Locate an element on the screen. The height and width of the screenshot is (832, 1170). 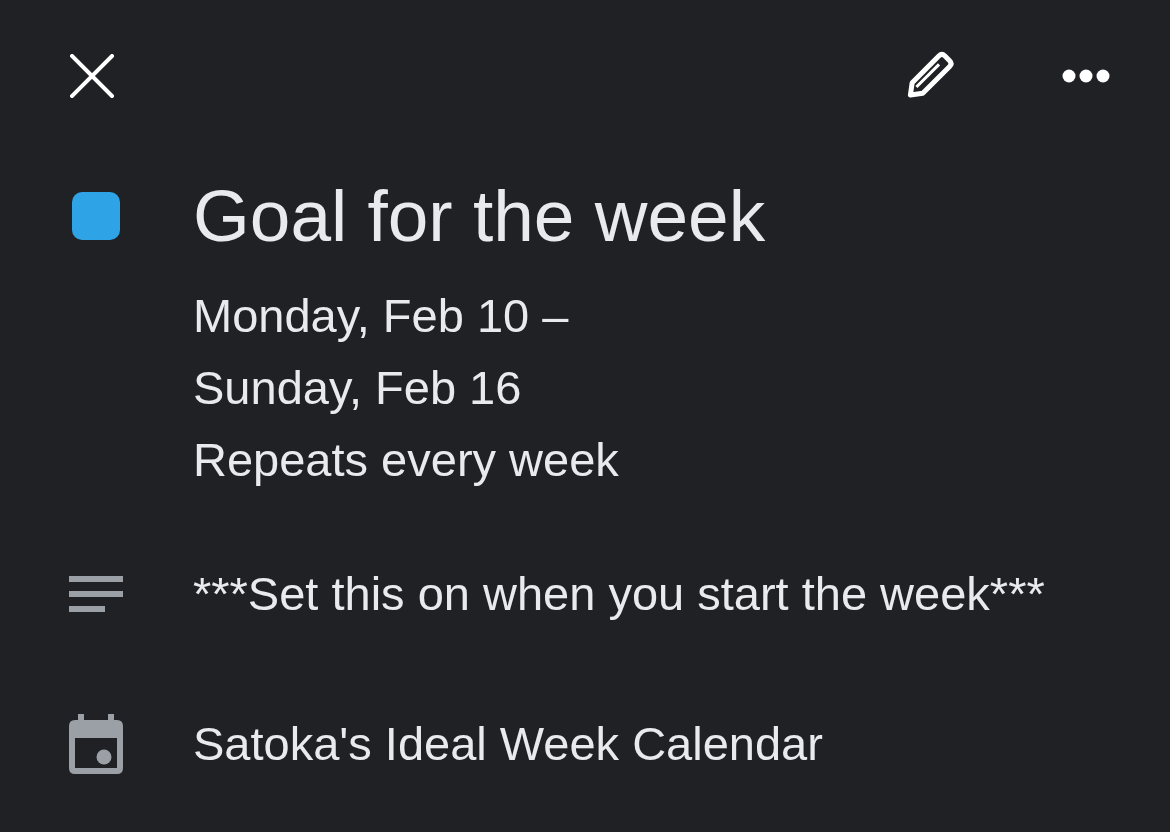
more-icon is located at coordinates (1086, 76).